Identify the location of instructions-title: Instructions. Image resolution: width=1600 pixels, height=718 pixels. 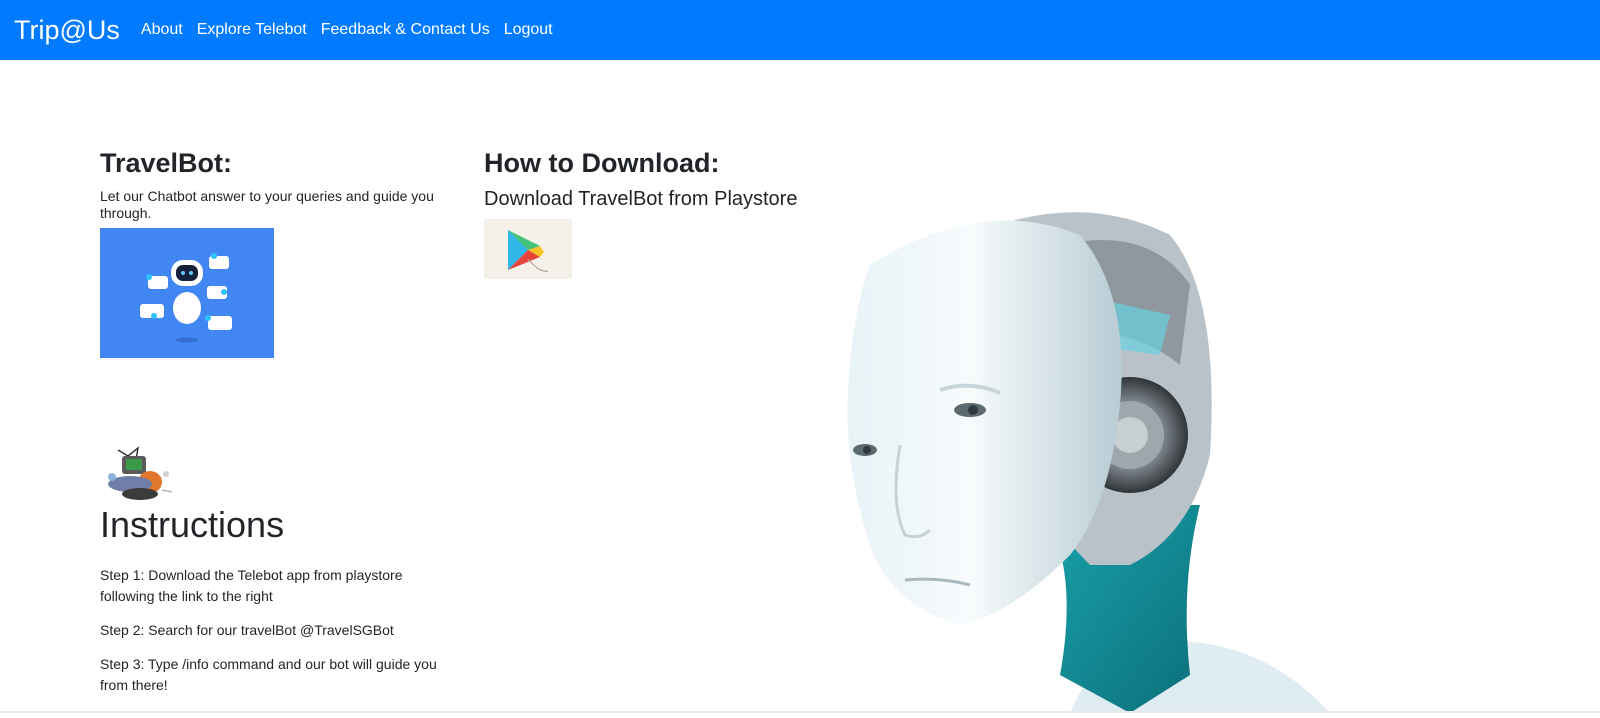
(192, 524).